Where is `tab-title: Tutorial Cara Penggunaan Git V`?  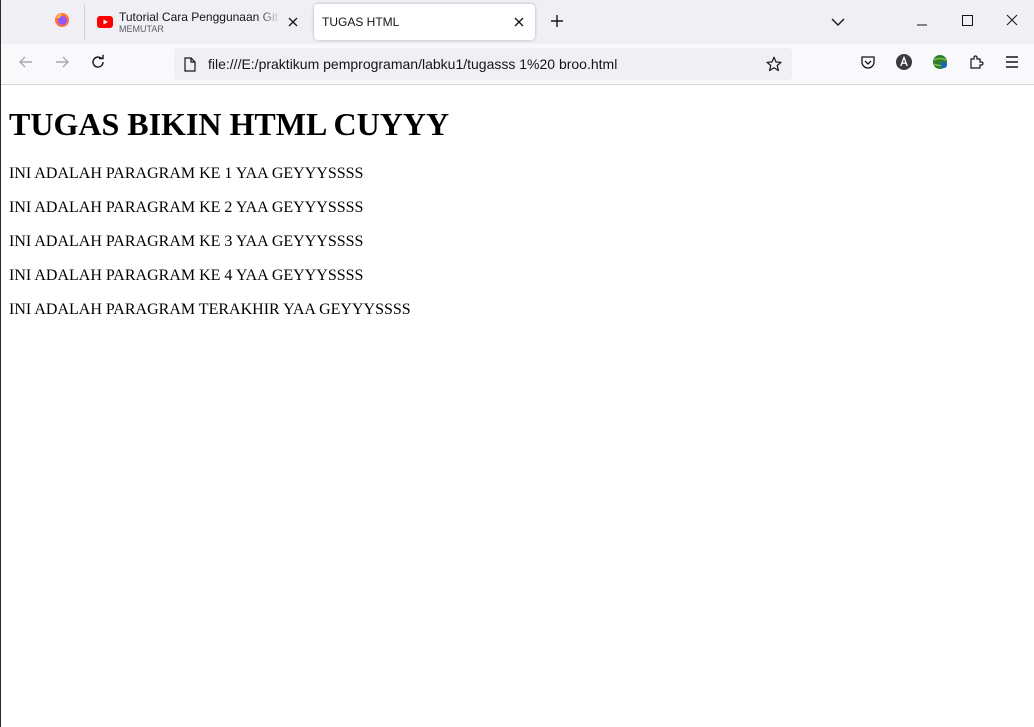
tab-title: Tutorial Cara Penggunaan Git V is located at coordinates (200, 16).